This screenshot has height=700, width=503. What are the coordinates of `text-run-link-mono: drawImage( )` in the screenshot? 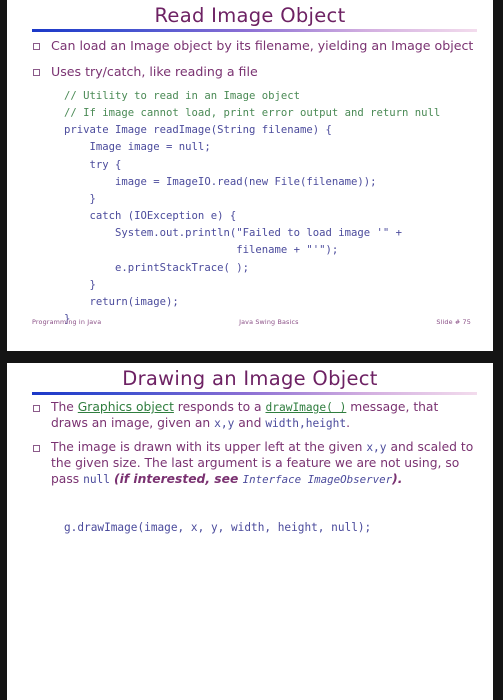 It's located at (306, 407).